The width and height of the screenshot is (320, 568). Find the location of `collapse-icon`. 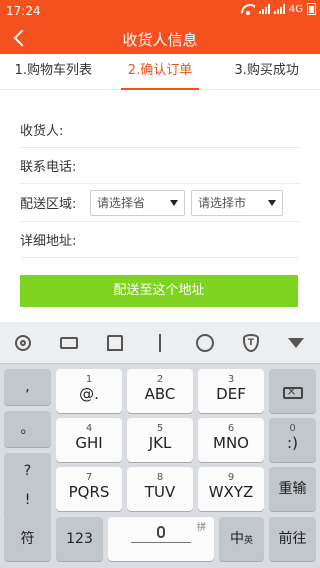

collapse-icon is located at coordinates (296, 343).